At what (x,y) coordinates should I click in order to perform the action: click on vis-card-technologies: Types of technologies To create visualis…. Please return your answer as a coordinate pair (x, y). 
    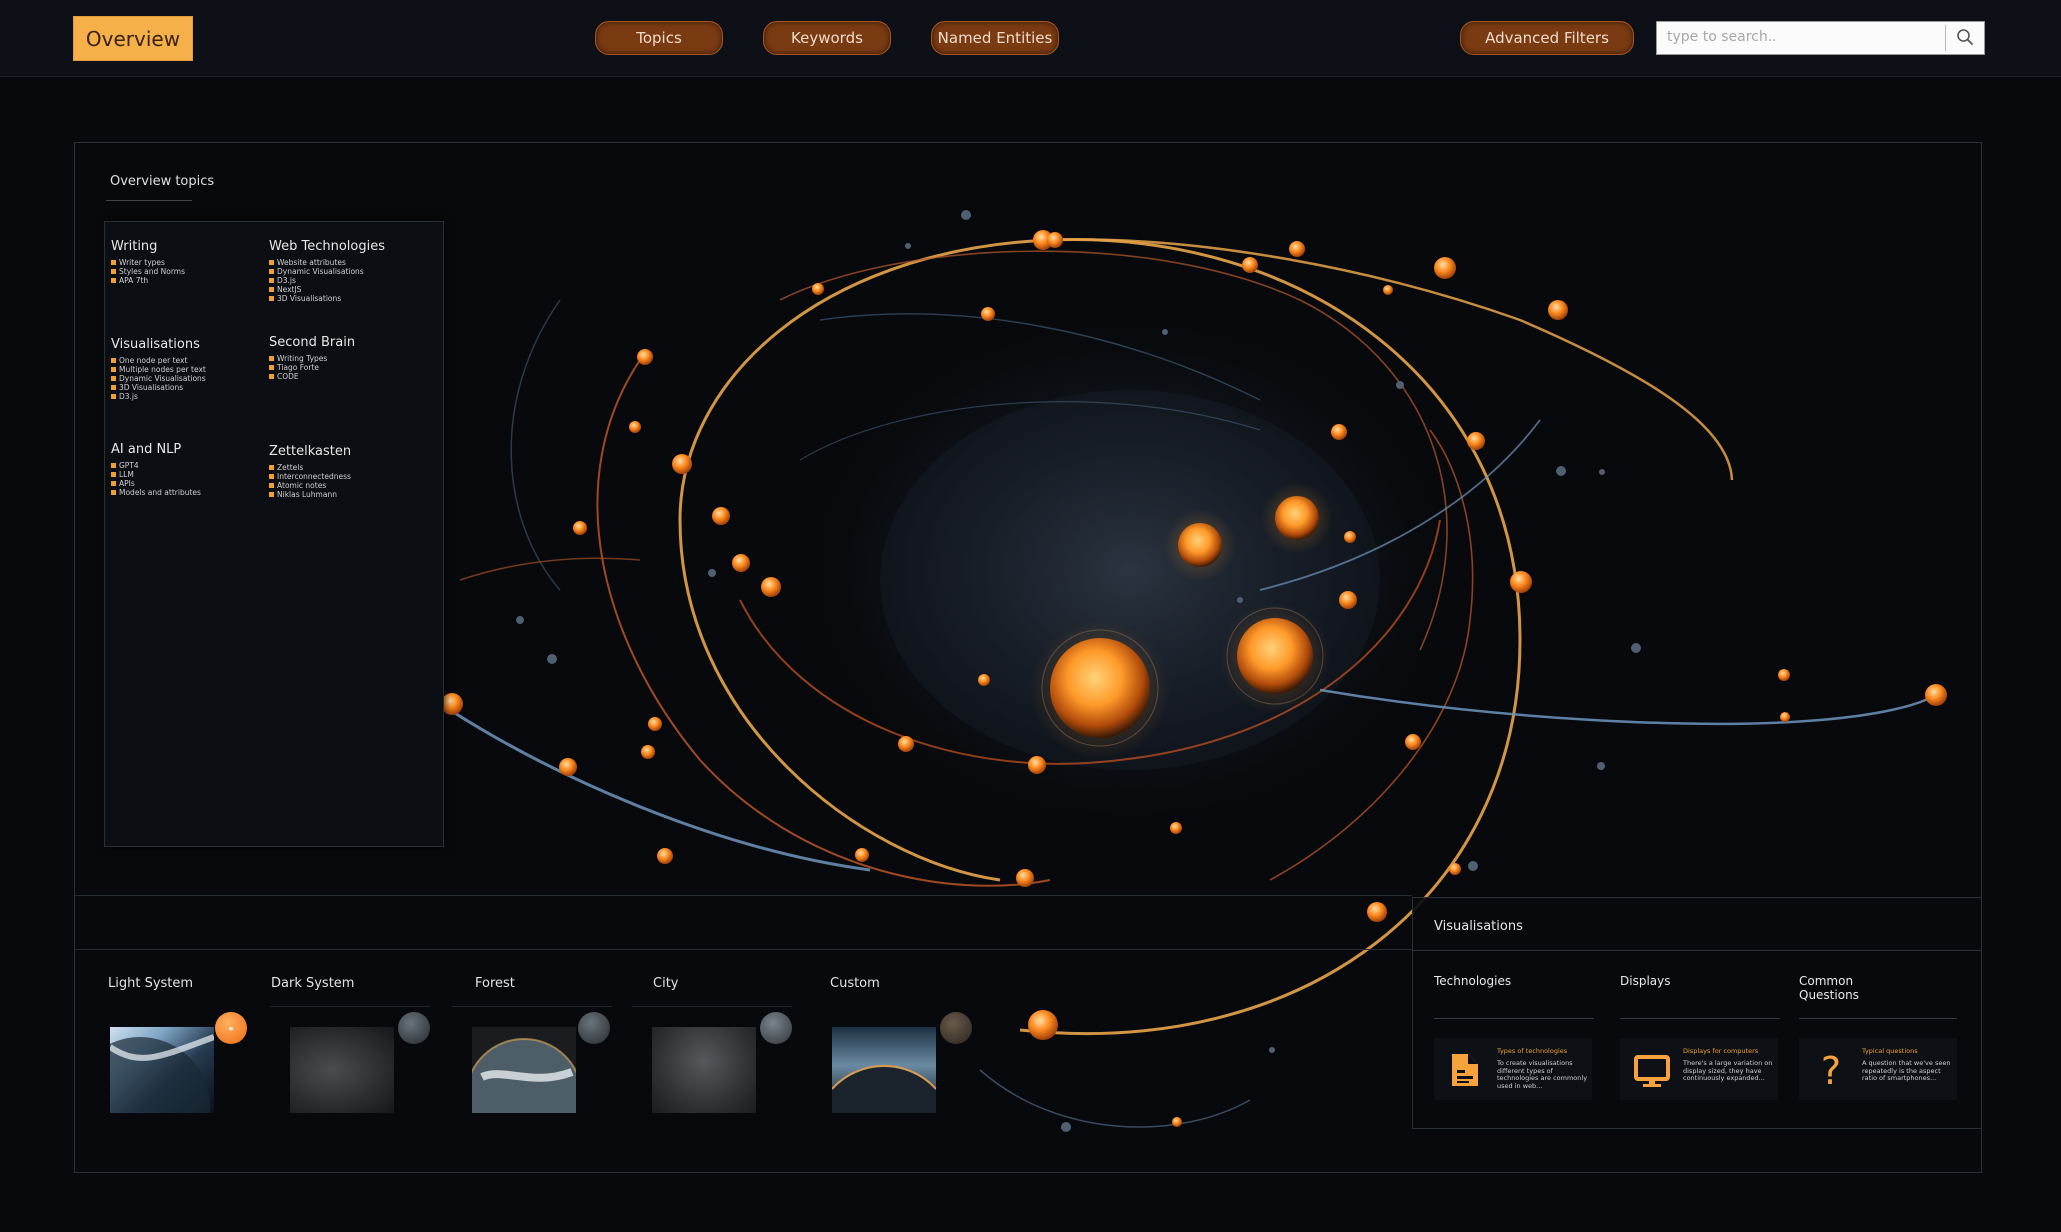
    Looking at the image, I should click on (1513, 1069).